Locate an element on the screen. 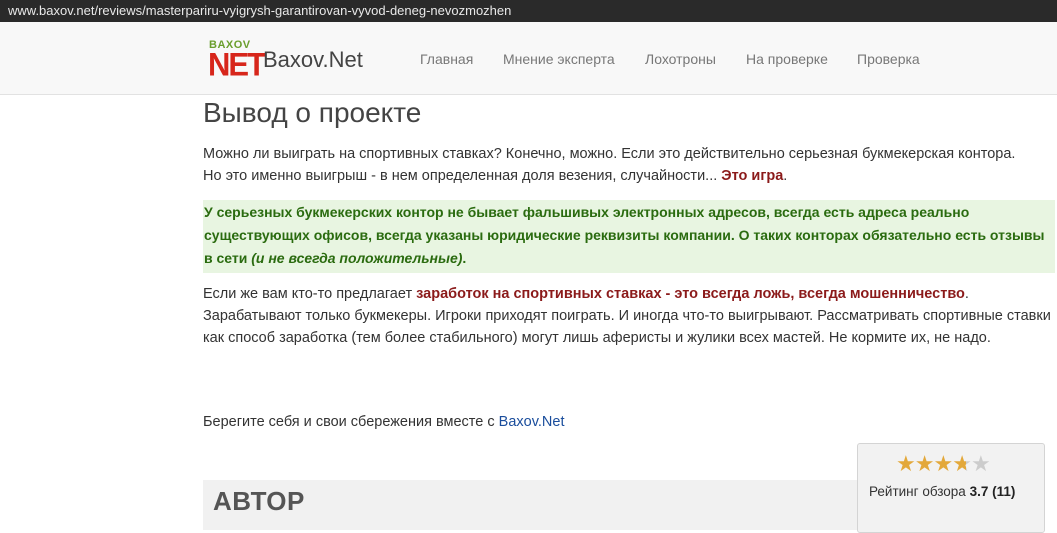  signoff-text: Берегите себя и свои сбережения вместе с is located at coordinates (351, 422).